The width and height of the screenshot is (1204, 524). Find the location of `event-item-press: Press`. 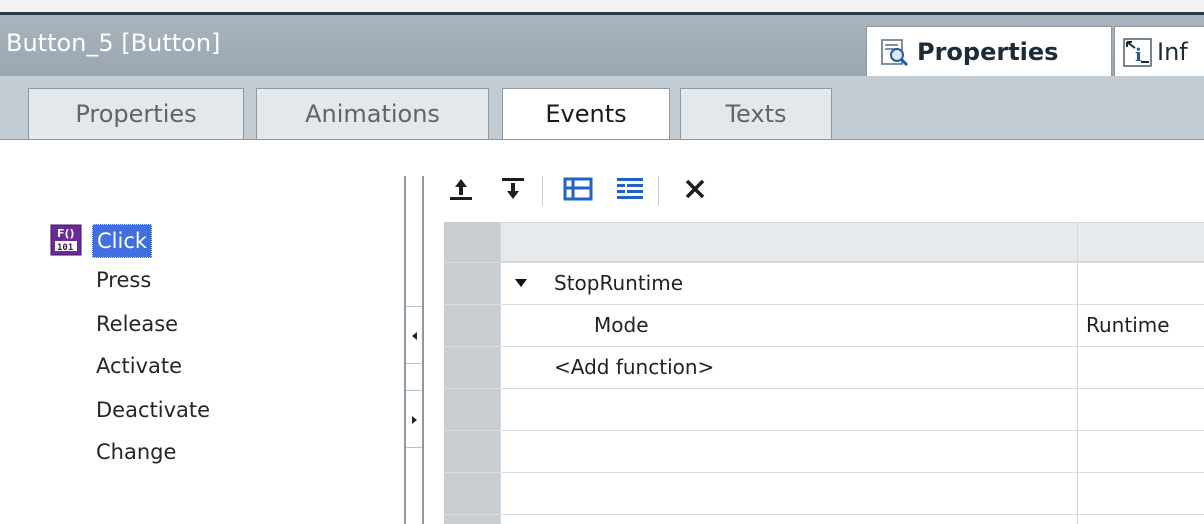

event-item-press: Press is located at coordinates (123, 280).